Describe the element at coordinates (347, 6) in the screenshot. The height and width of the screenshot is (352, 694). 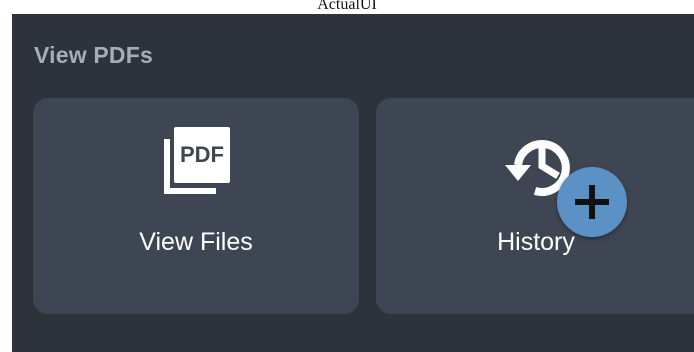
I see `window-title: ActualUI` at that location.